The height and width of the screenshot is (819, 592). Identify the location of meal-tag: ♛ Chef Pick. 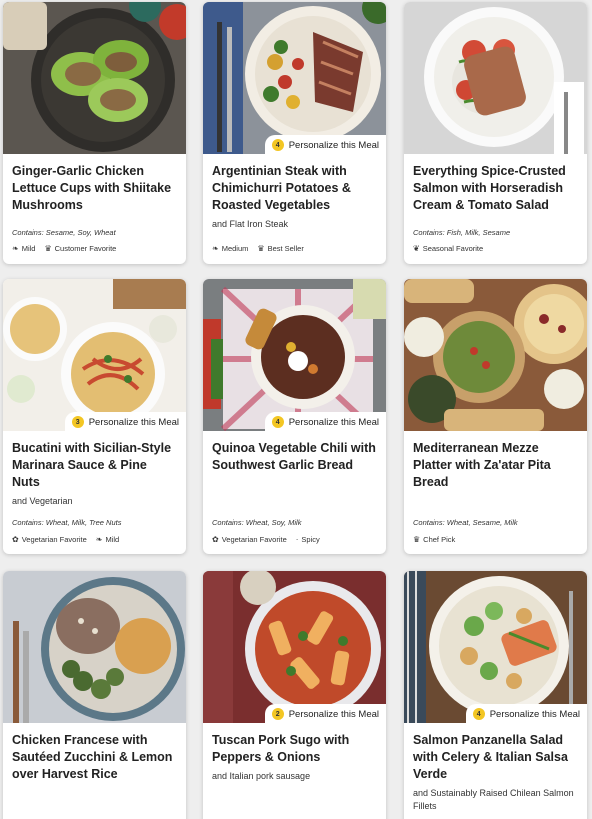
(434, 539).